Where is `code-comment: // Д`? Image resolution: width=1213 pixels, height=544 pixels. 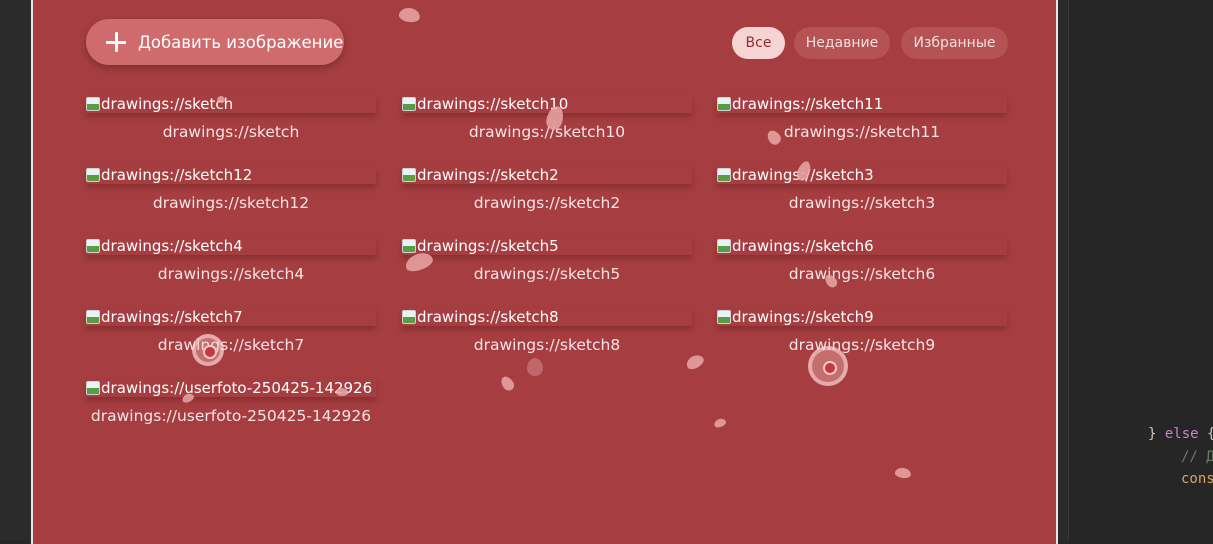 code-comment: // Д is located at coordinates (1197, 457).